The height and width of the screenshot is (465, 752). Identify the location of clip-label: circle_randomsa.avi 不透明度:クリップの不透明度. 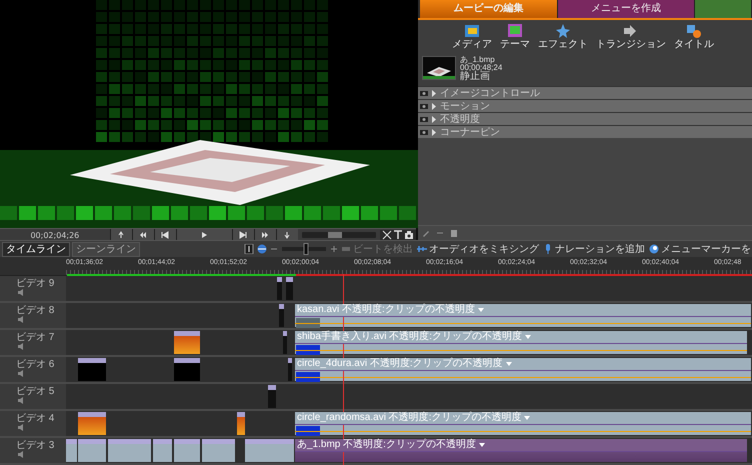
(409, 418).